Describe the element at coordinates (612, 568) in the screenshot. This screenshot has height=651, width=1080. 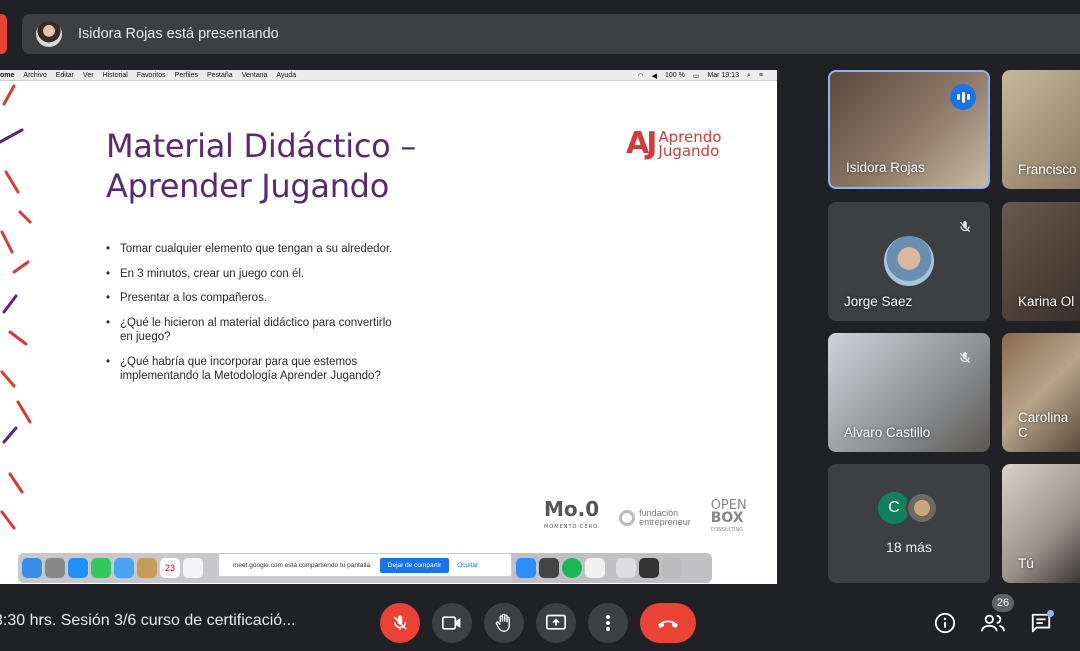
I see `mac-dock-right` at that location.